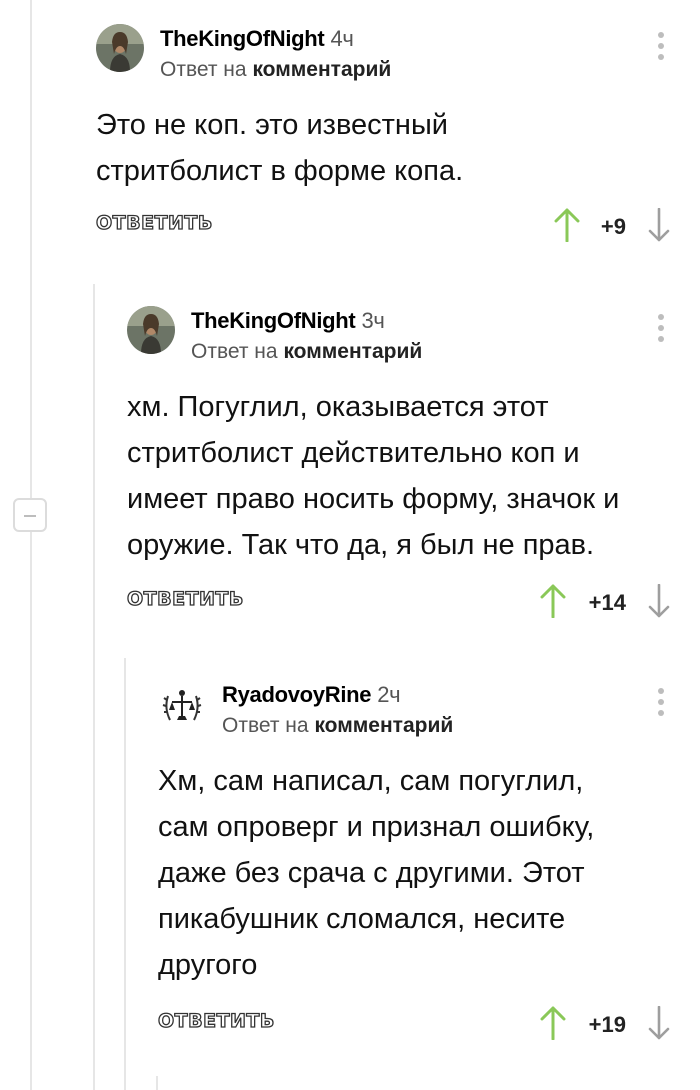  I want to click on comment-text-line: хм. Погуглил, оказывается этот, so click(338, 407).